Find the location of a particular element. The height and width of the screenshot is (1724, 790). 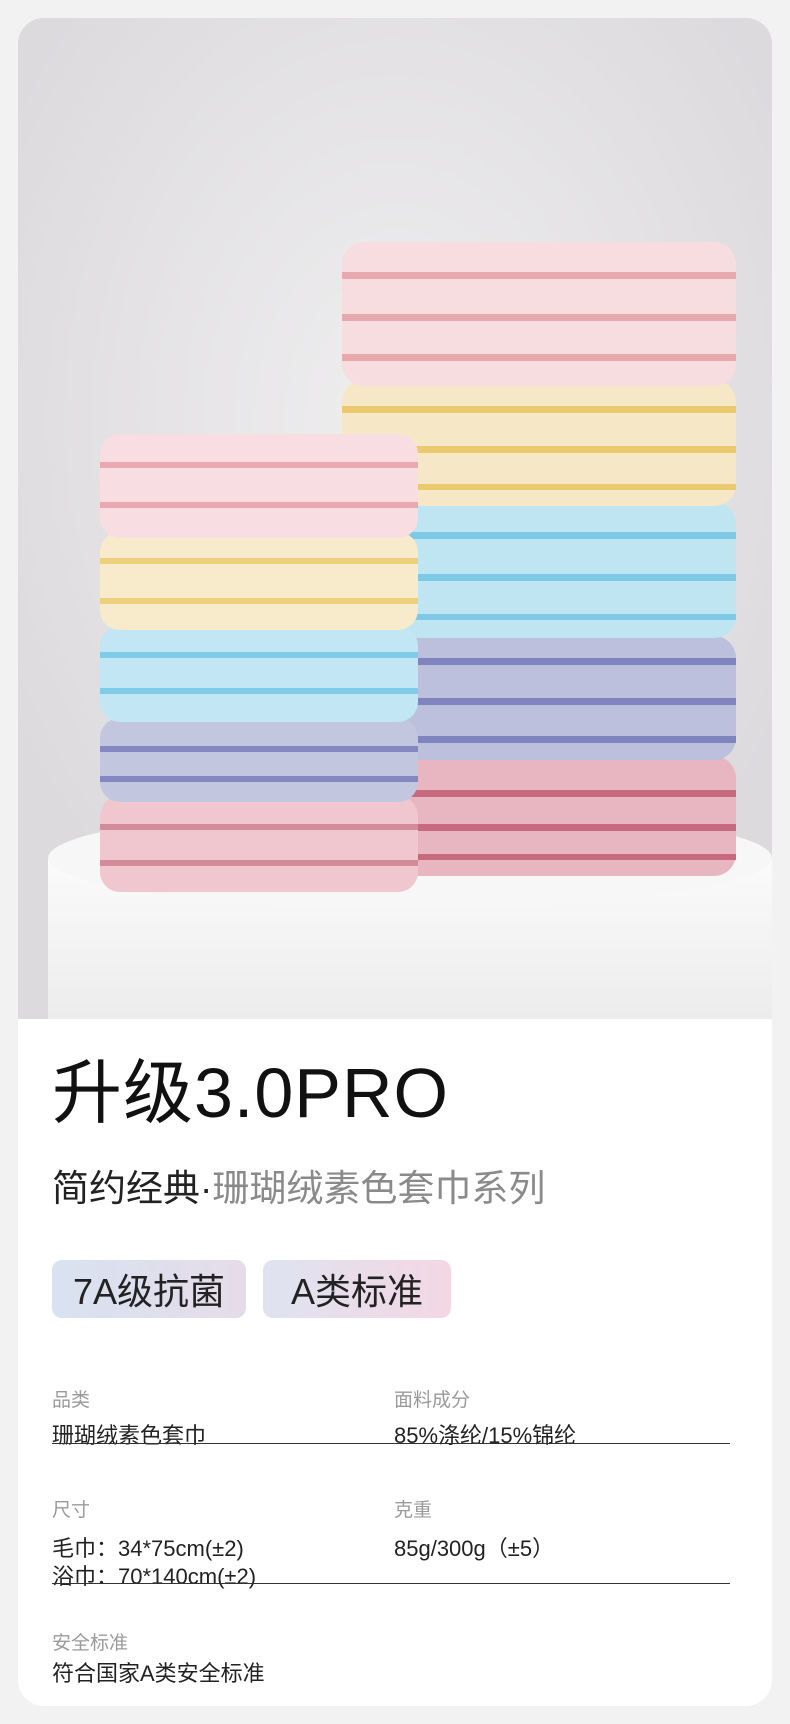

category-value: 珊瑚绒素色套巾 is located at coordinates (129, 1435).